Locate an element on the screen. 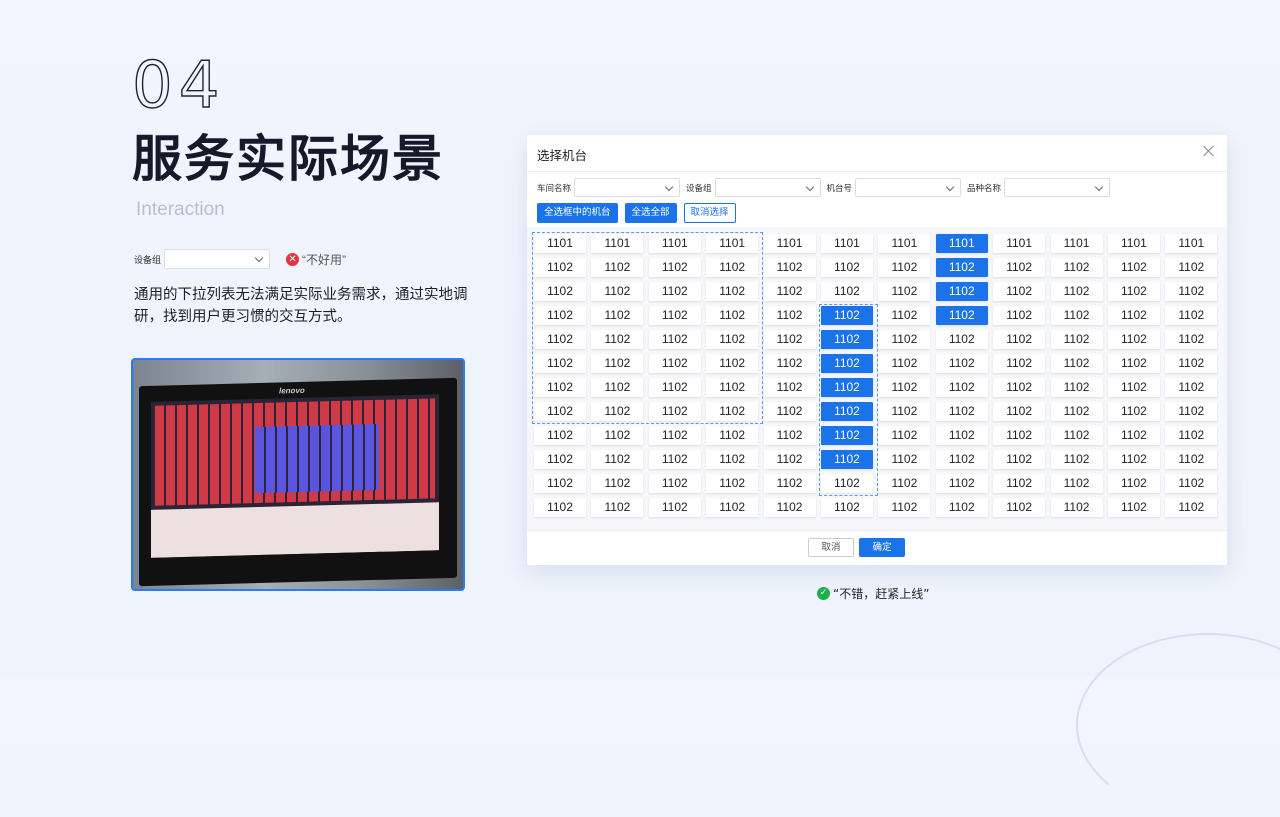  device-group-select is located at coordinates (767, 187).